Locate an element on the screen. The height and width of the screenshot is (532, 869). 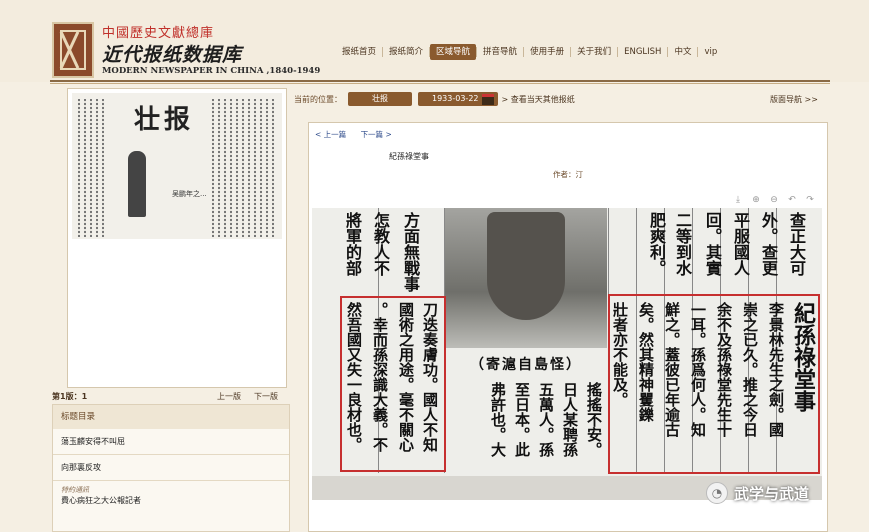
scan-headline: 紀孫祿堂事 is located at coordinates (803, 357).